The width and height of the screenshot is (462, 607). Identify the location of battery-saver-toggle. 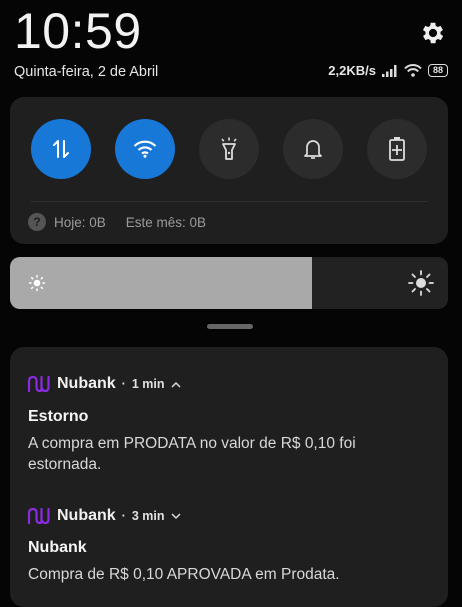
(397, 149).